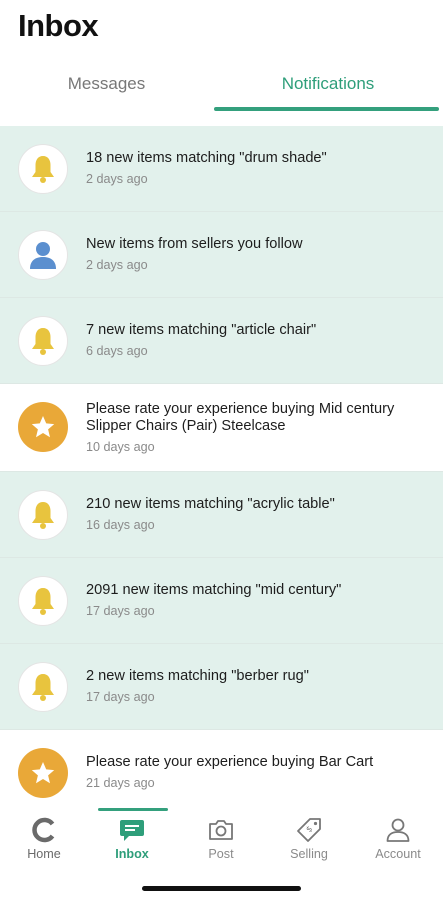 The width and height of the screenshot is (443, 900). Describe the element at coordinates (221, 28) in the screenshot. I see `header: Inbox` at that location.